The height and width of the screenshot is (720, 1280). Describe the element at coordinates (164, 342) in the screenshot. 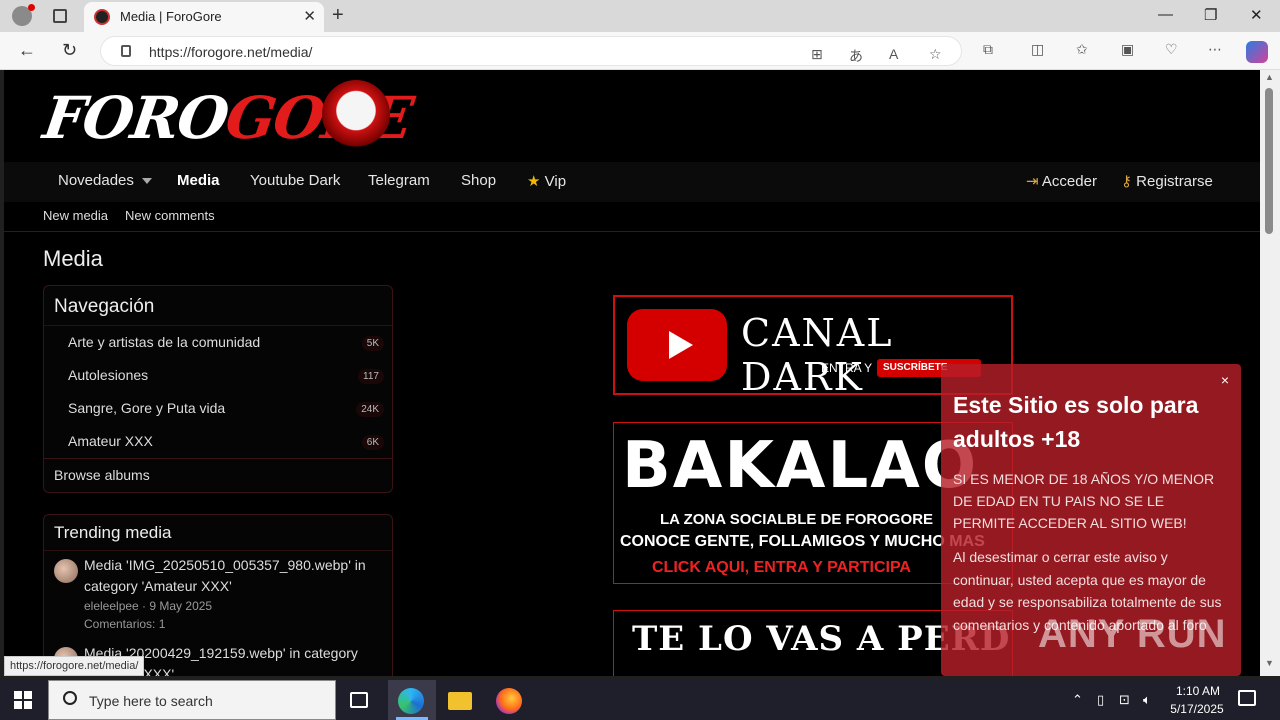

I see `category-label: Arte y artistas de la comunidad` at that location.